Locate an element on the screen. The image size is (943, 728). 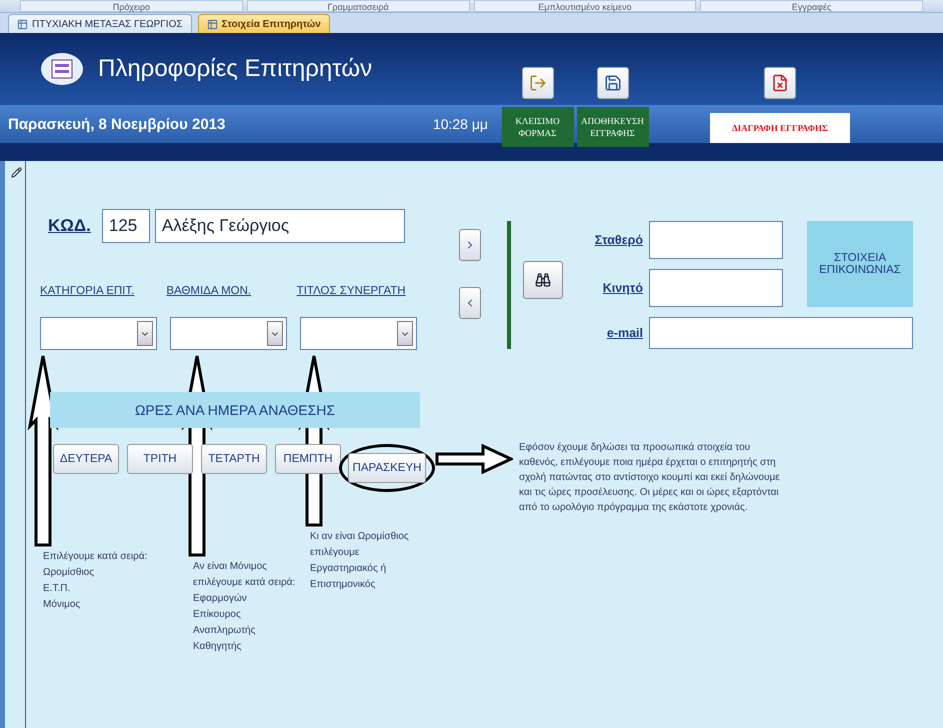
field-label: Κινητό is located at coordinates (622, 288).